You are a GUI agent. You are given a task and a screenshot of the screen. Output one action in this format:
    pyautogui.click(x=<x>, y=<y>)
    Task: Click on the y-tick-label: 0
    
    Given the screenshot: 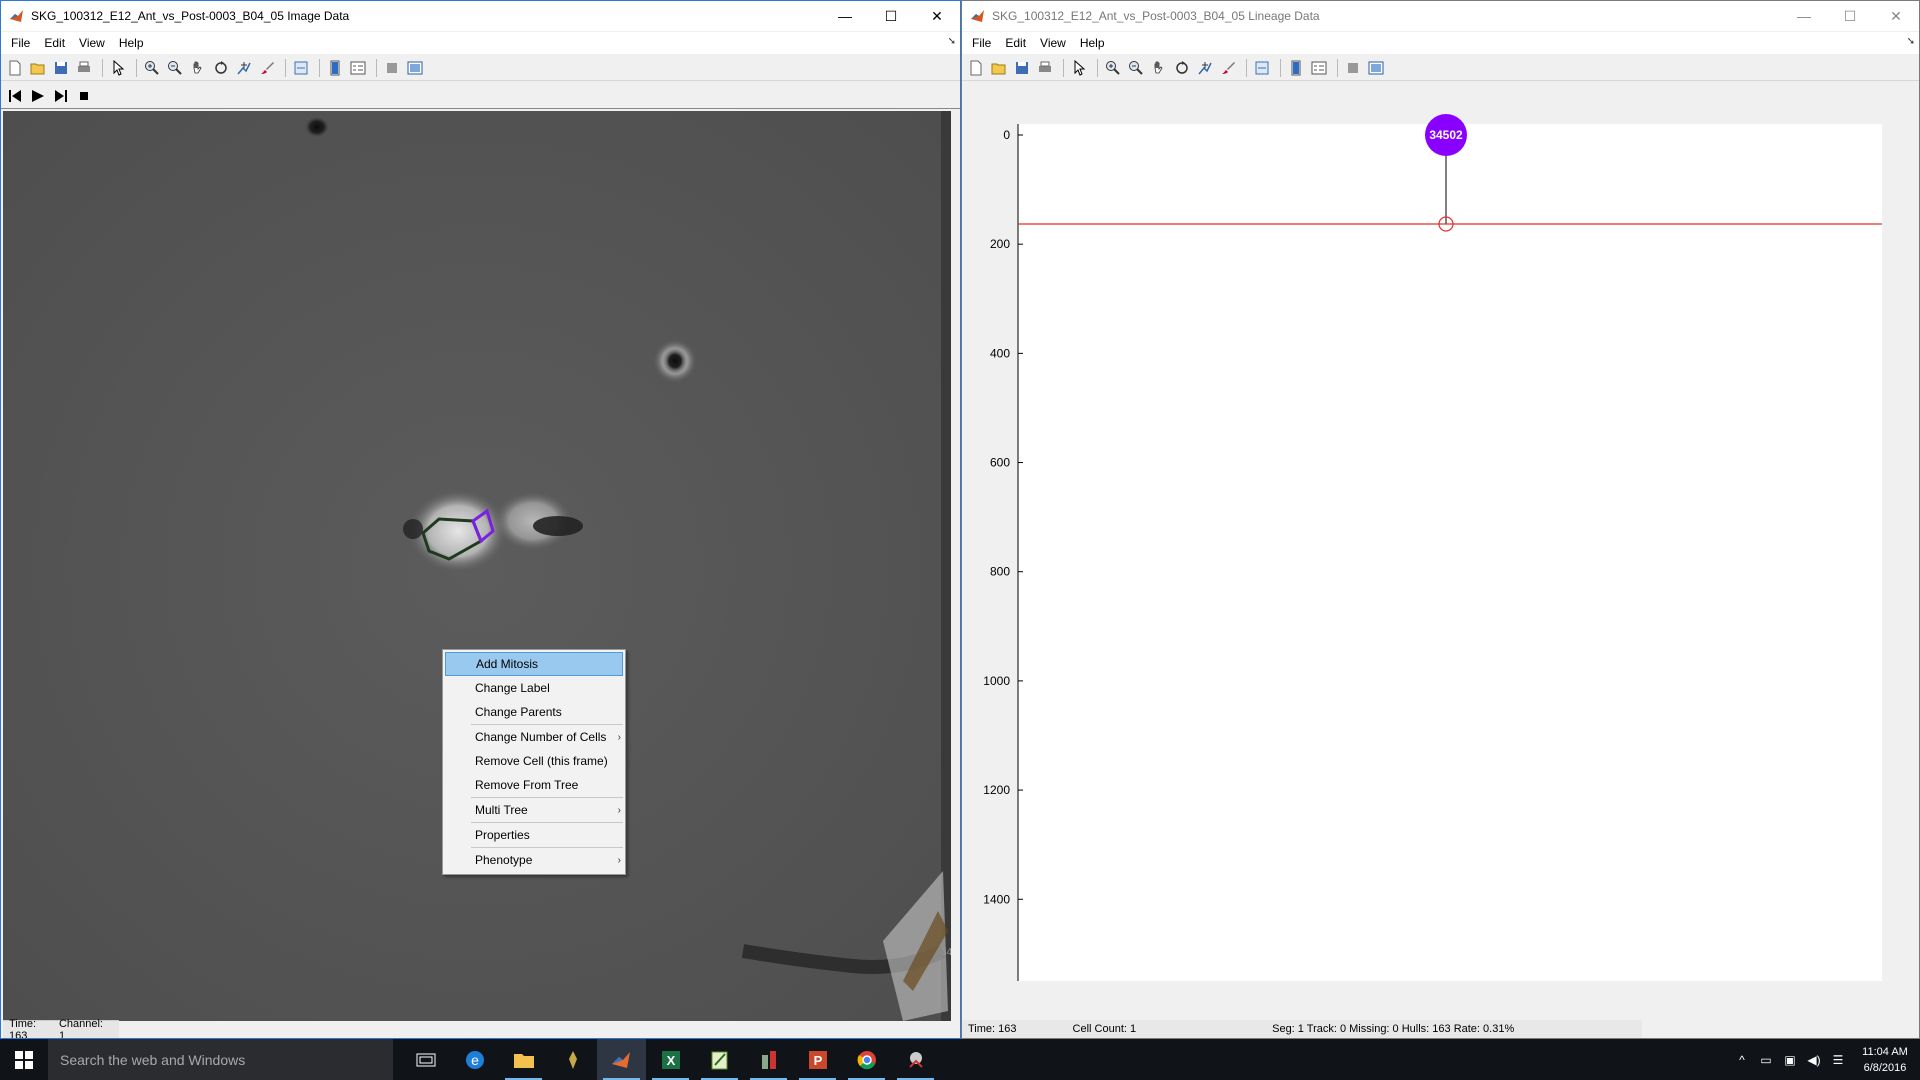 What is the action you would take?
    pyautogui.click(x=1006, y=135)
    